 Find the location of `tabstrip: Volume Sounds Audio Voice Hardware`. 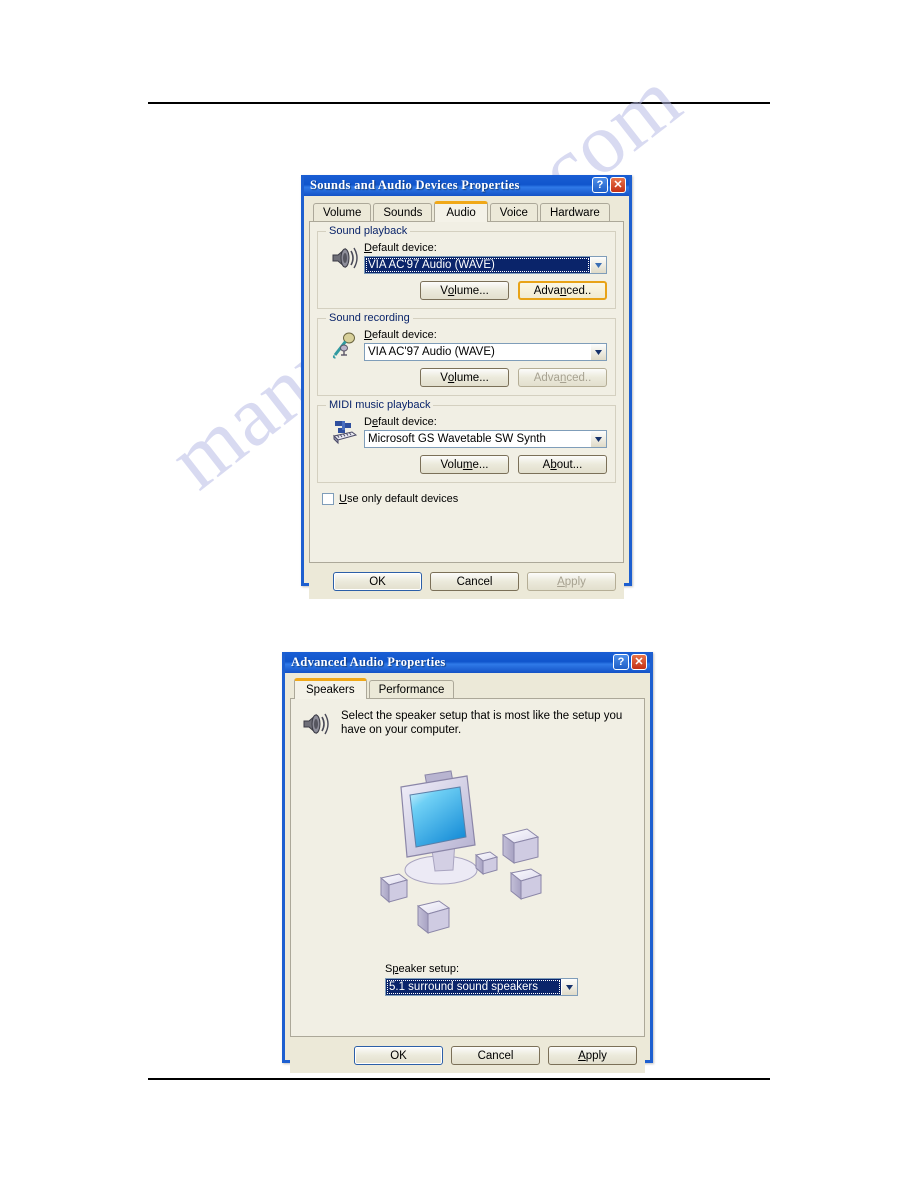

tabstrip: Volume Sounds Audio Voice Hardware is located at coordinates (466, 211).